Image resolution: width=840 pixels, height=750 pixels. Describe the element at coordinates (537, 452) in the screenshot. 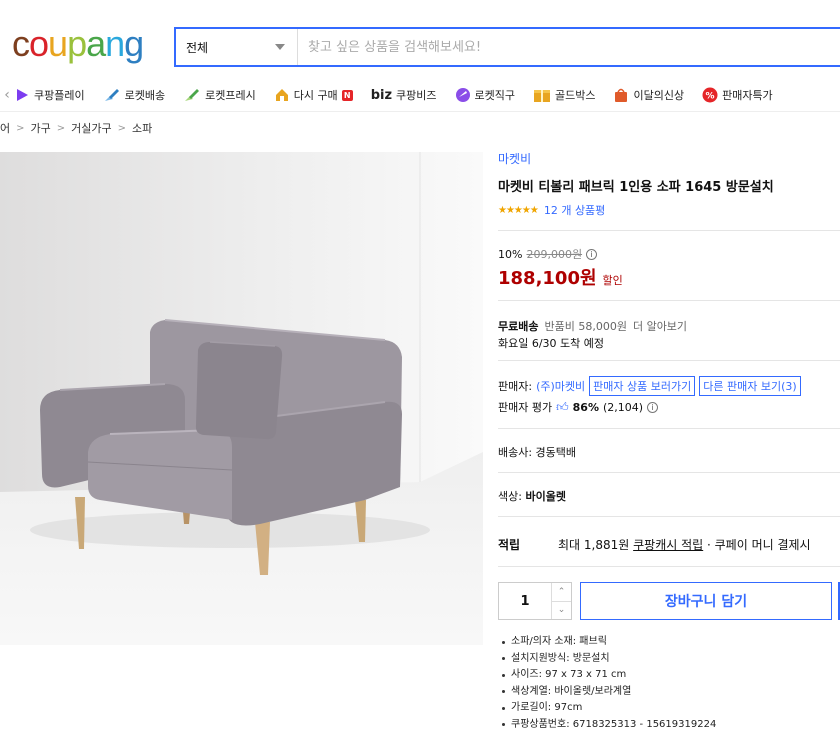

I see `carrier: 배송사: 경동택배` at that location.